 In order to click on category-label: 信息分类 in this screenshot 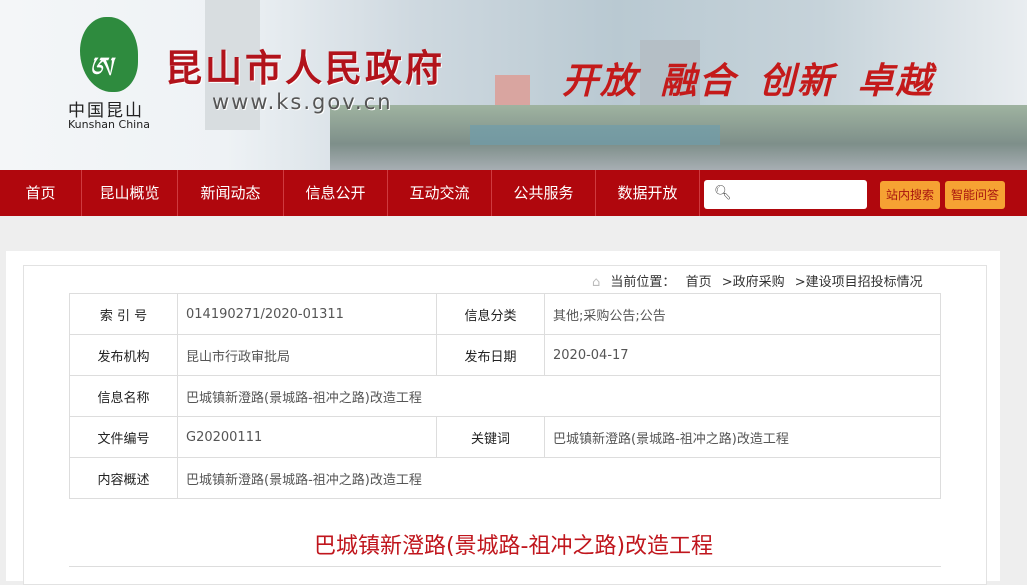, I will do `click(490, 314)`.